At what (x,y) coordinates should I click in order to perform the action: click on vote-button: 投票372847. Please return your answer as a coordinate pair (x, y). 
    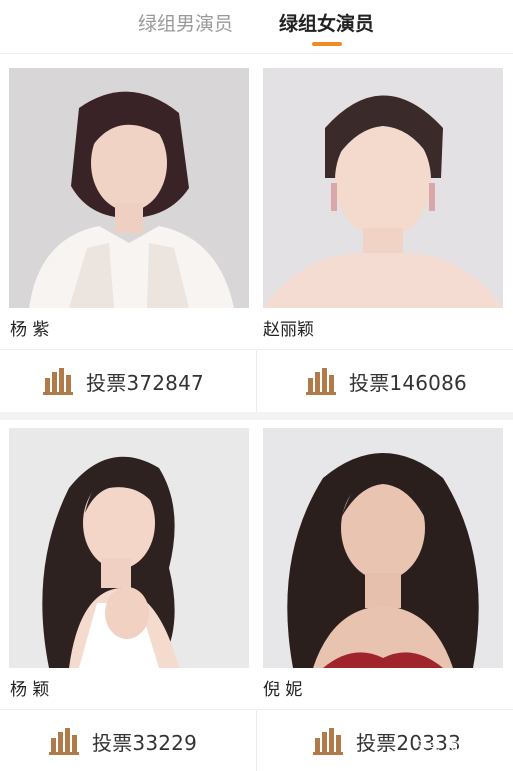
    Looking at the image, I should click on (128, 381).